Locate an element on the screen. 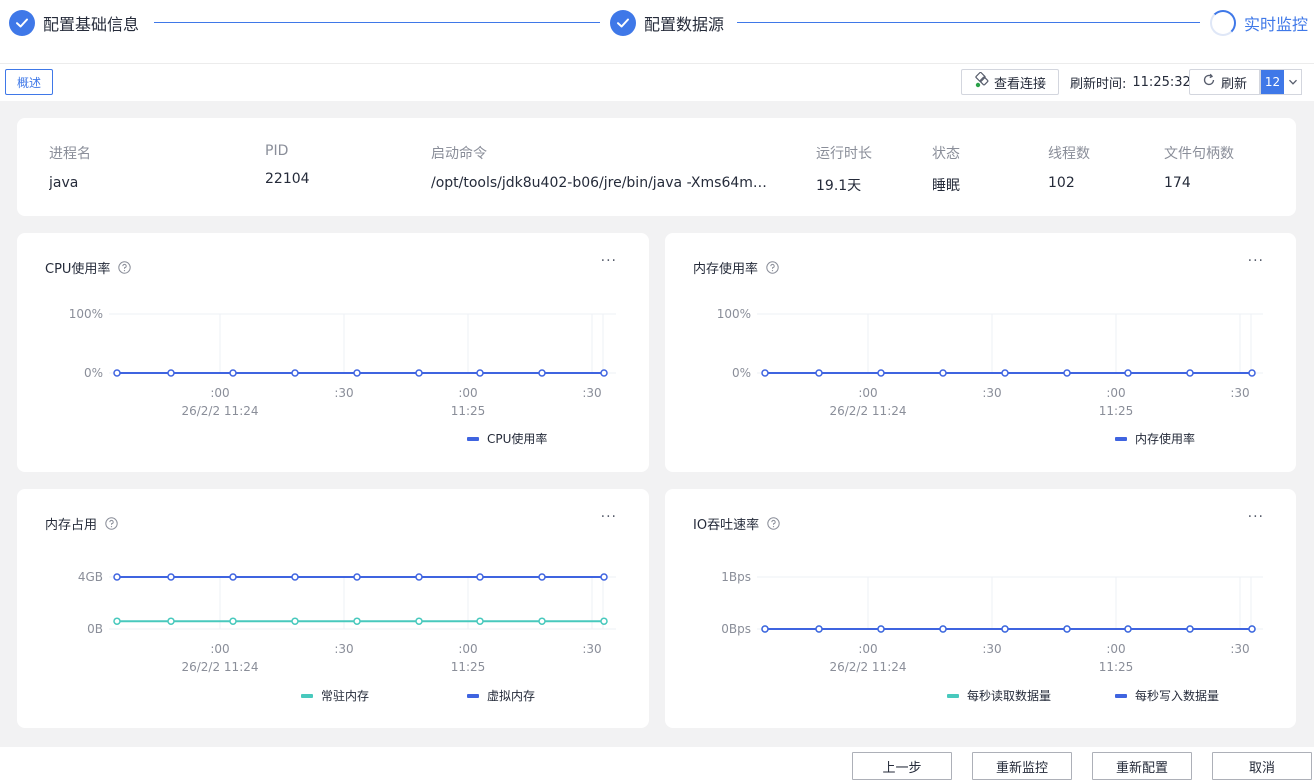  chart-plot: 100% 0%:00 26/2/2 11:24:30:00 11:25:30 is located at coordinates (342, 362).